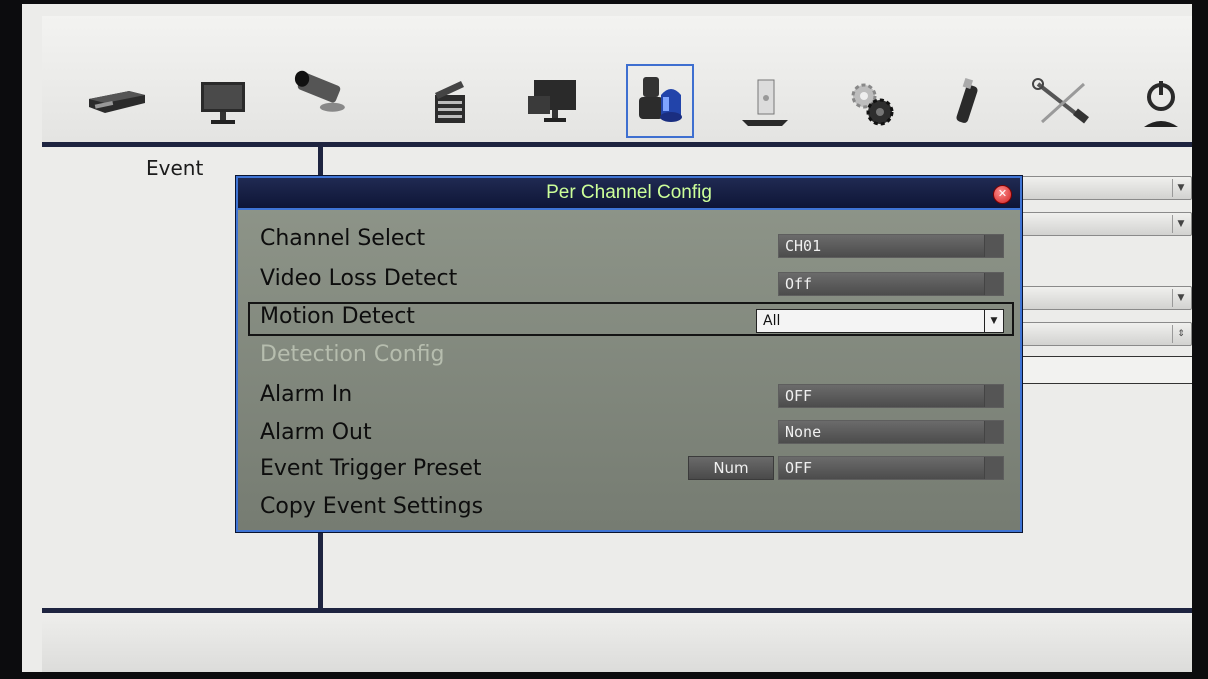  Describe the element at coordinates (891, 396) in the screenshot. I see `alarm-in-dropdown: OFF` at that location.